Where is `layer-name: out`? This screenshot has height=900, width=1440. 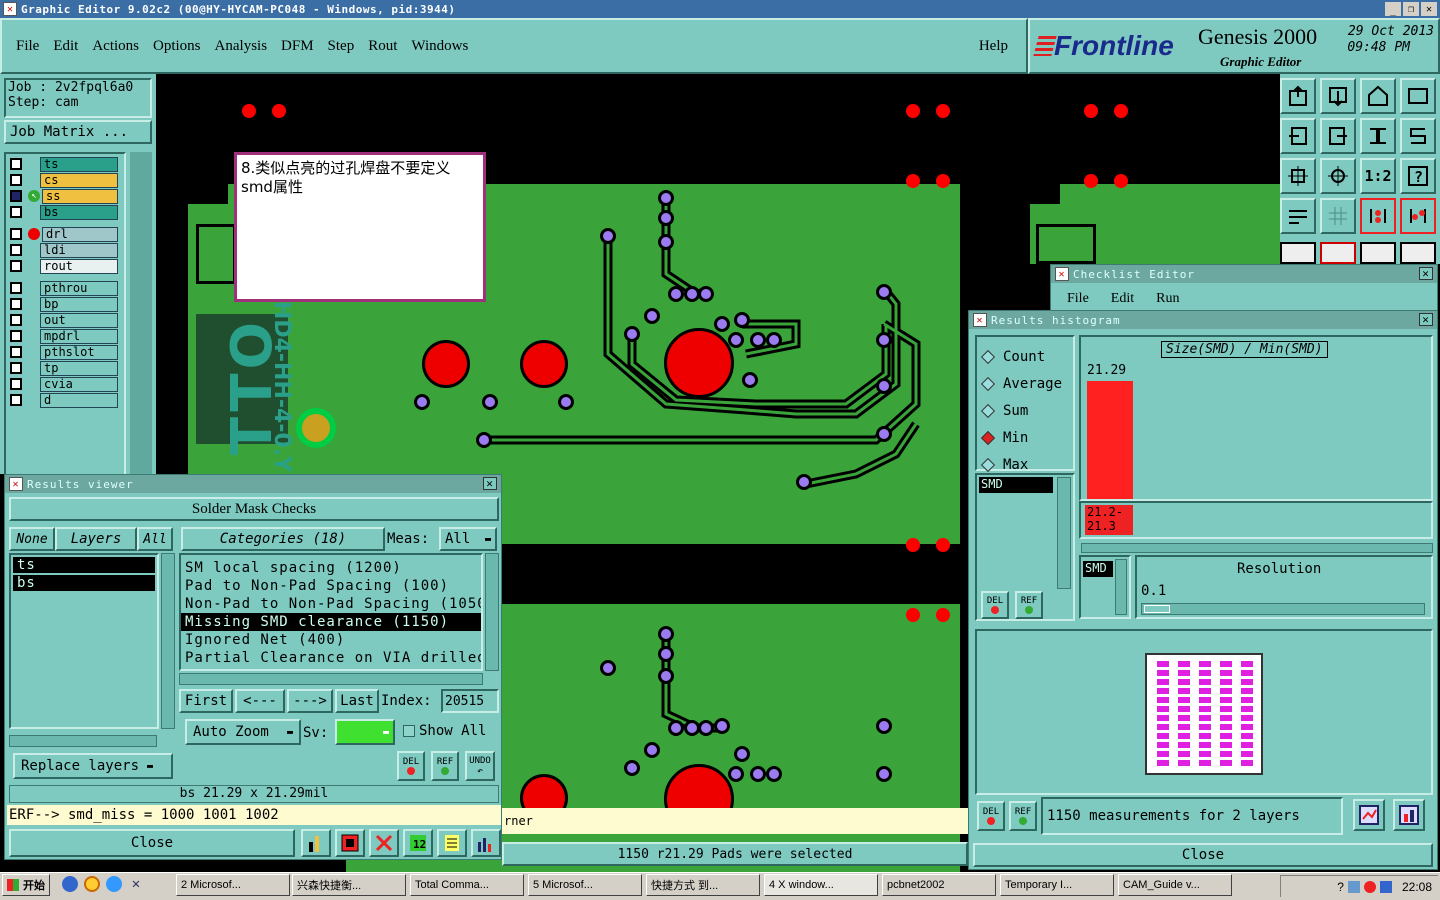
layer-name: out is located at coordinates (79, 320).